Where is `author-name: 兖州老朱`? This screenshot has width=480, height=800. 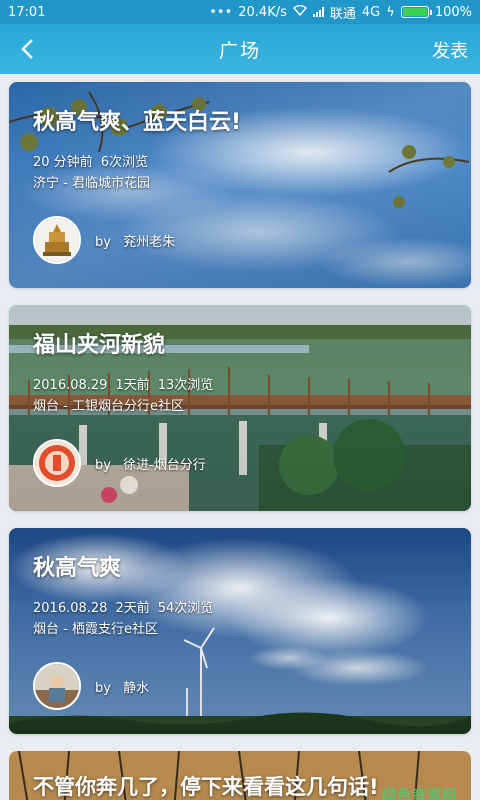 author-name: 兖州老朱 is located at coordinates (149, 242).